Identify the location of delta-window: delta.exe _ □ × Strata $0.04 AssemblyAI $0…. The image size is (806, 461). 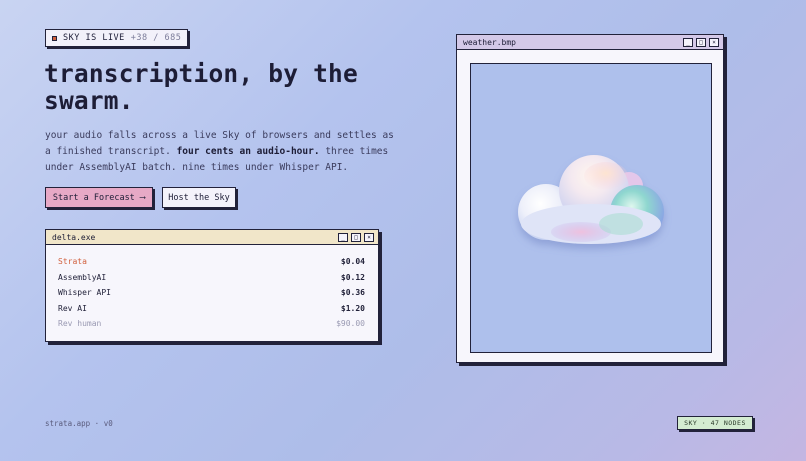
(212, 285).